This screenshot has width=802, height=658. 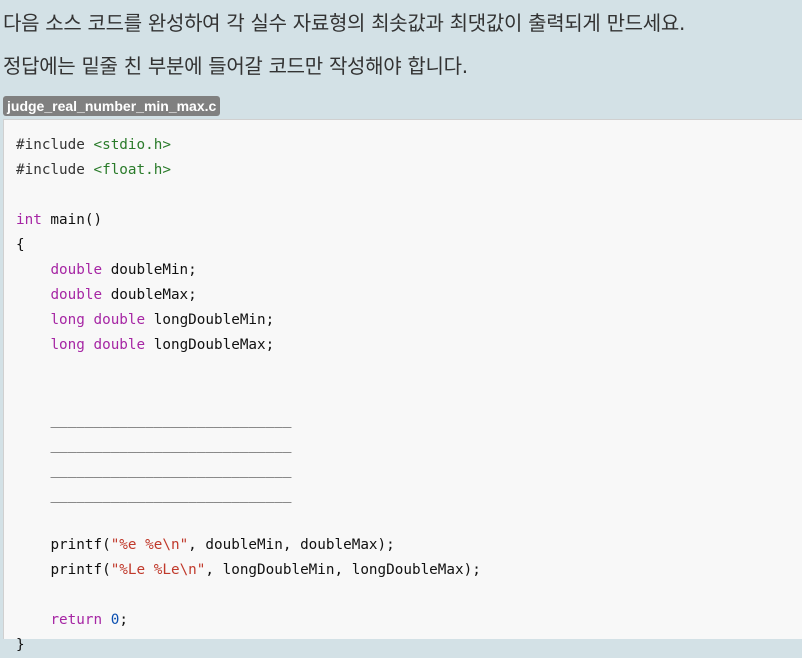 What do you see at coordinates (149, 545) in the screenshot?
I see `format-string: "%e %e\n"` at bounding box center [149, 545].